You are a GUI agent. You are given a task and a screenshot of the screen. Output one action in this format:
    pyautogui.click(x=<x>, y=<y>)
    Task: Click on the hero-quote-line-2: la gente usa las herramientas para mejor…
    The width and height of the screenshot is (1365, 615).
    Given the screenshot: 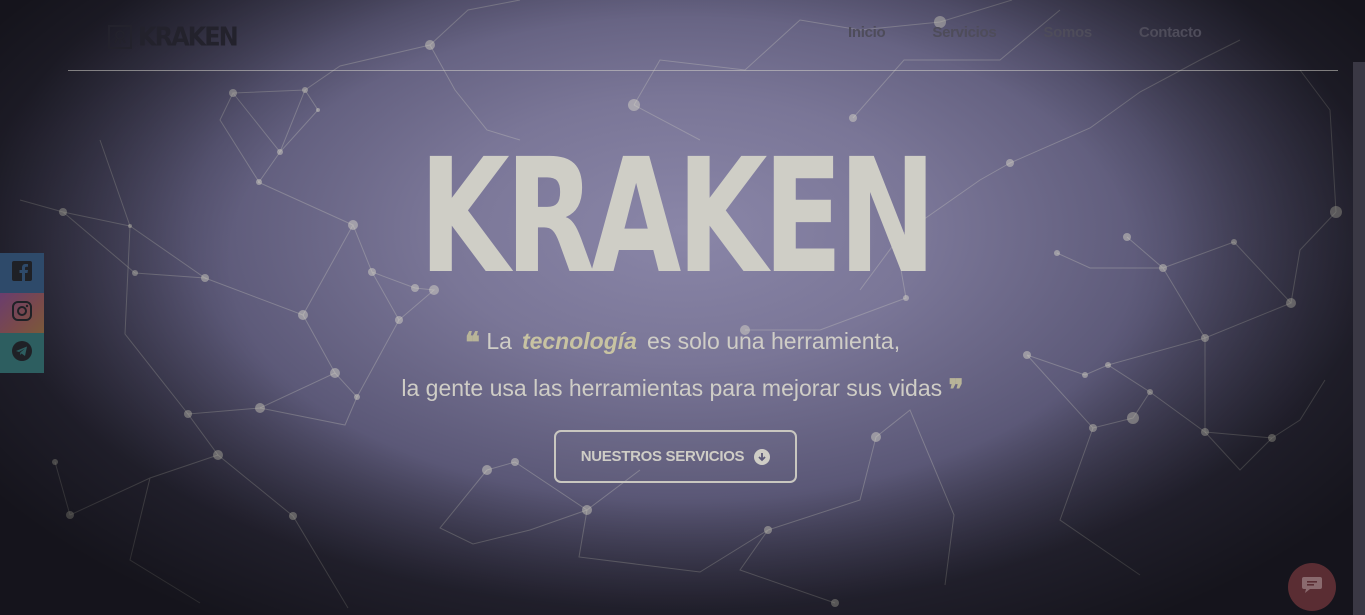 What is the action you would take?
    pyautogui.click(x=682, y=389)
    